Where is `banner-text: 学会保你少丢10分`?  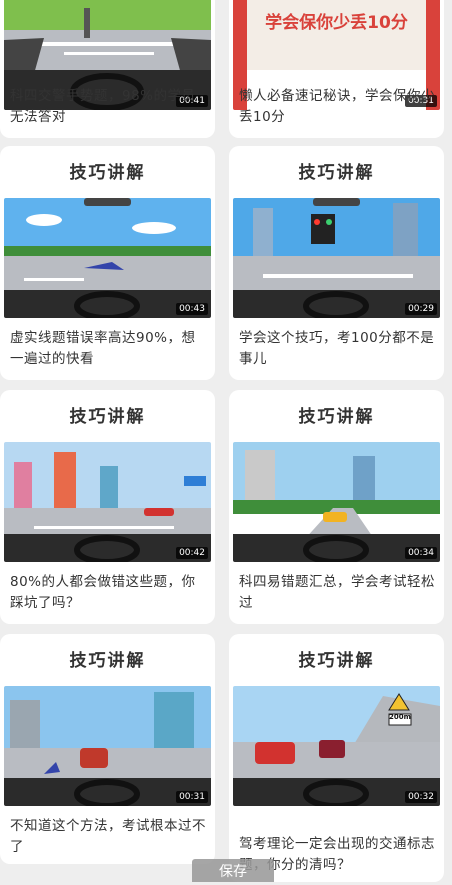
banner-text: 学会保你少丢10分 is located at coordinates (336, 23).